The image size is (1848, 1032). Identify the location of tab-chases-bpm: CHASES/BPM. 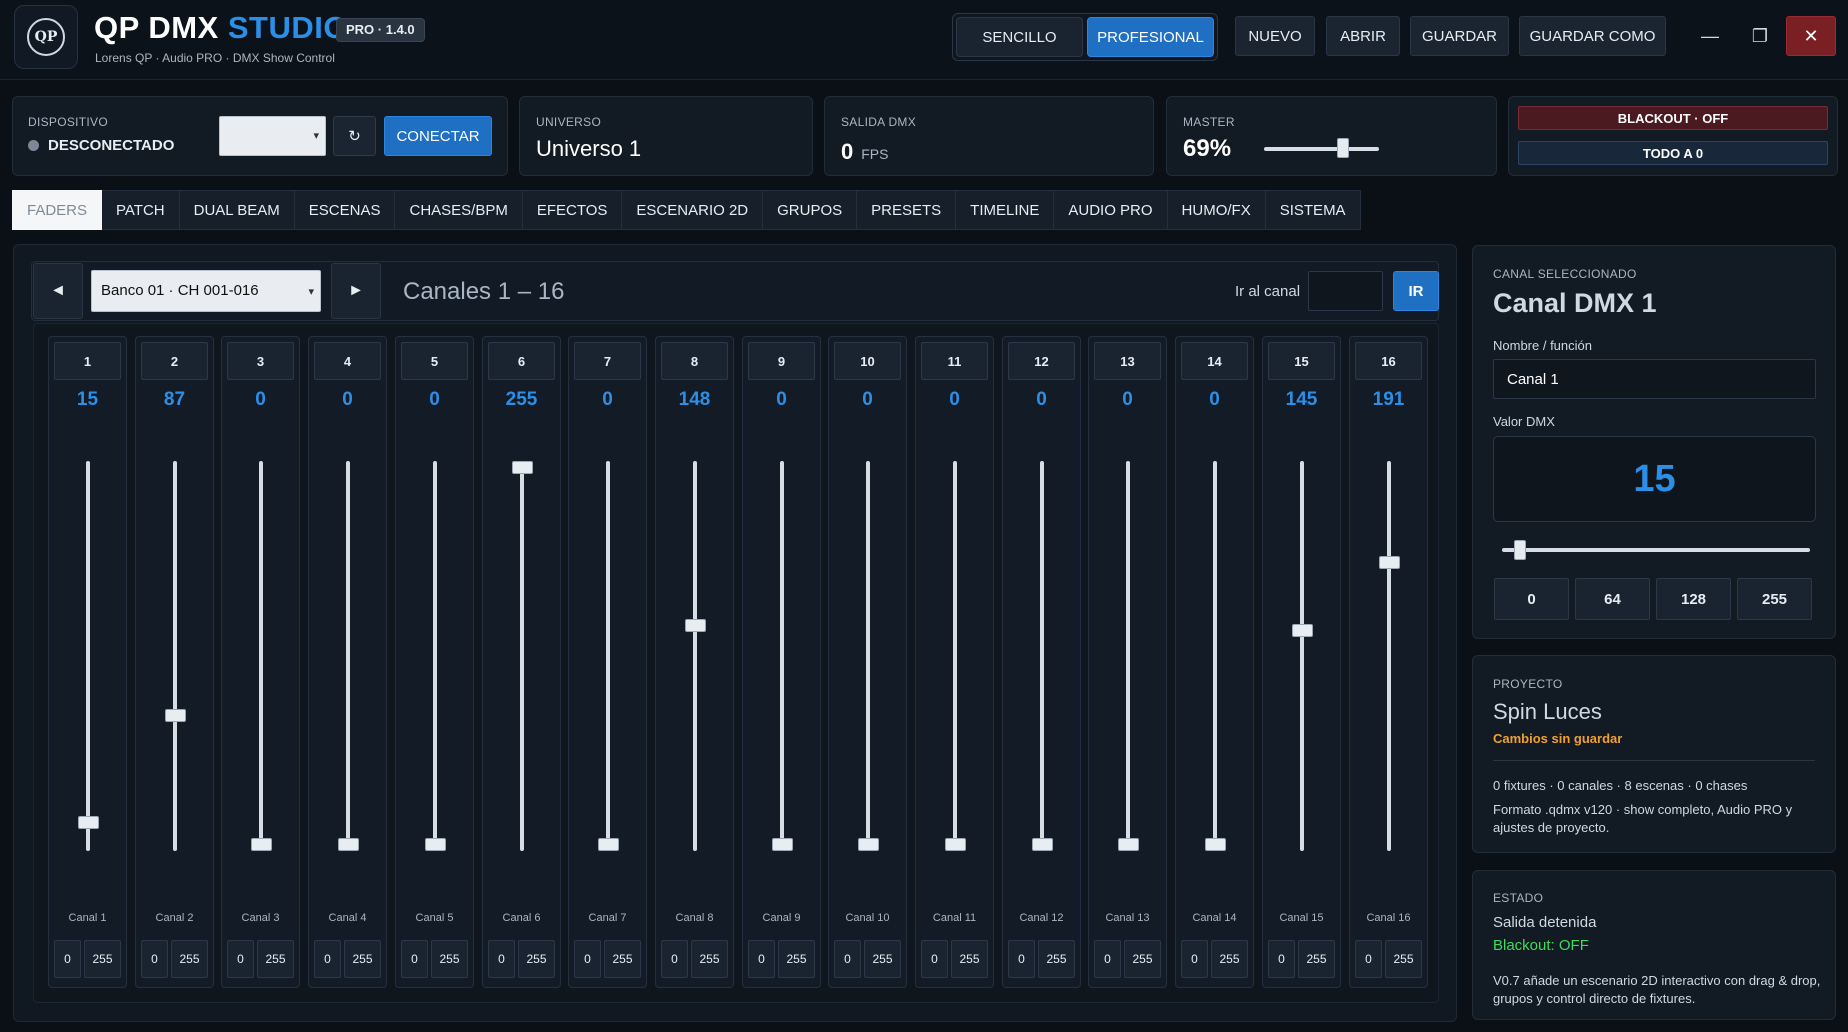
(459, 210).